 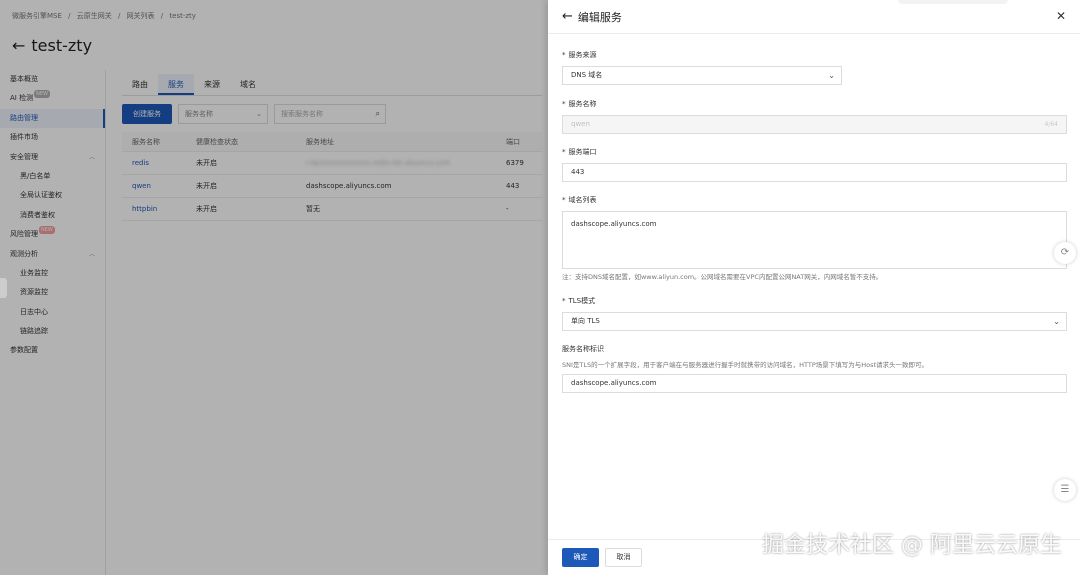 What do you see at coordinates (3, 288) in the screenshot?
I see `collapse-handle` at bounding box center [3, 288].